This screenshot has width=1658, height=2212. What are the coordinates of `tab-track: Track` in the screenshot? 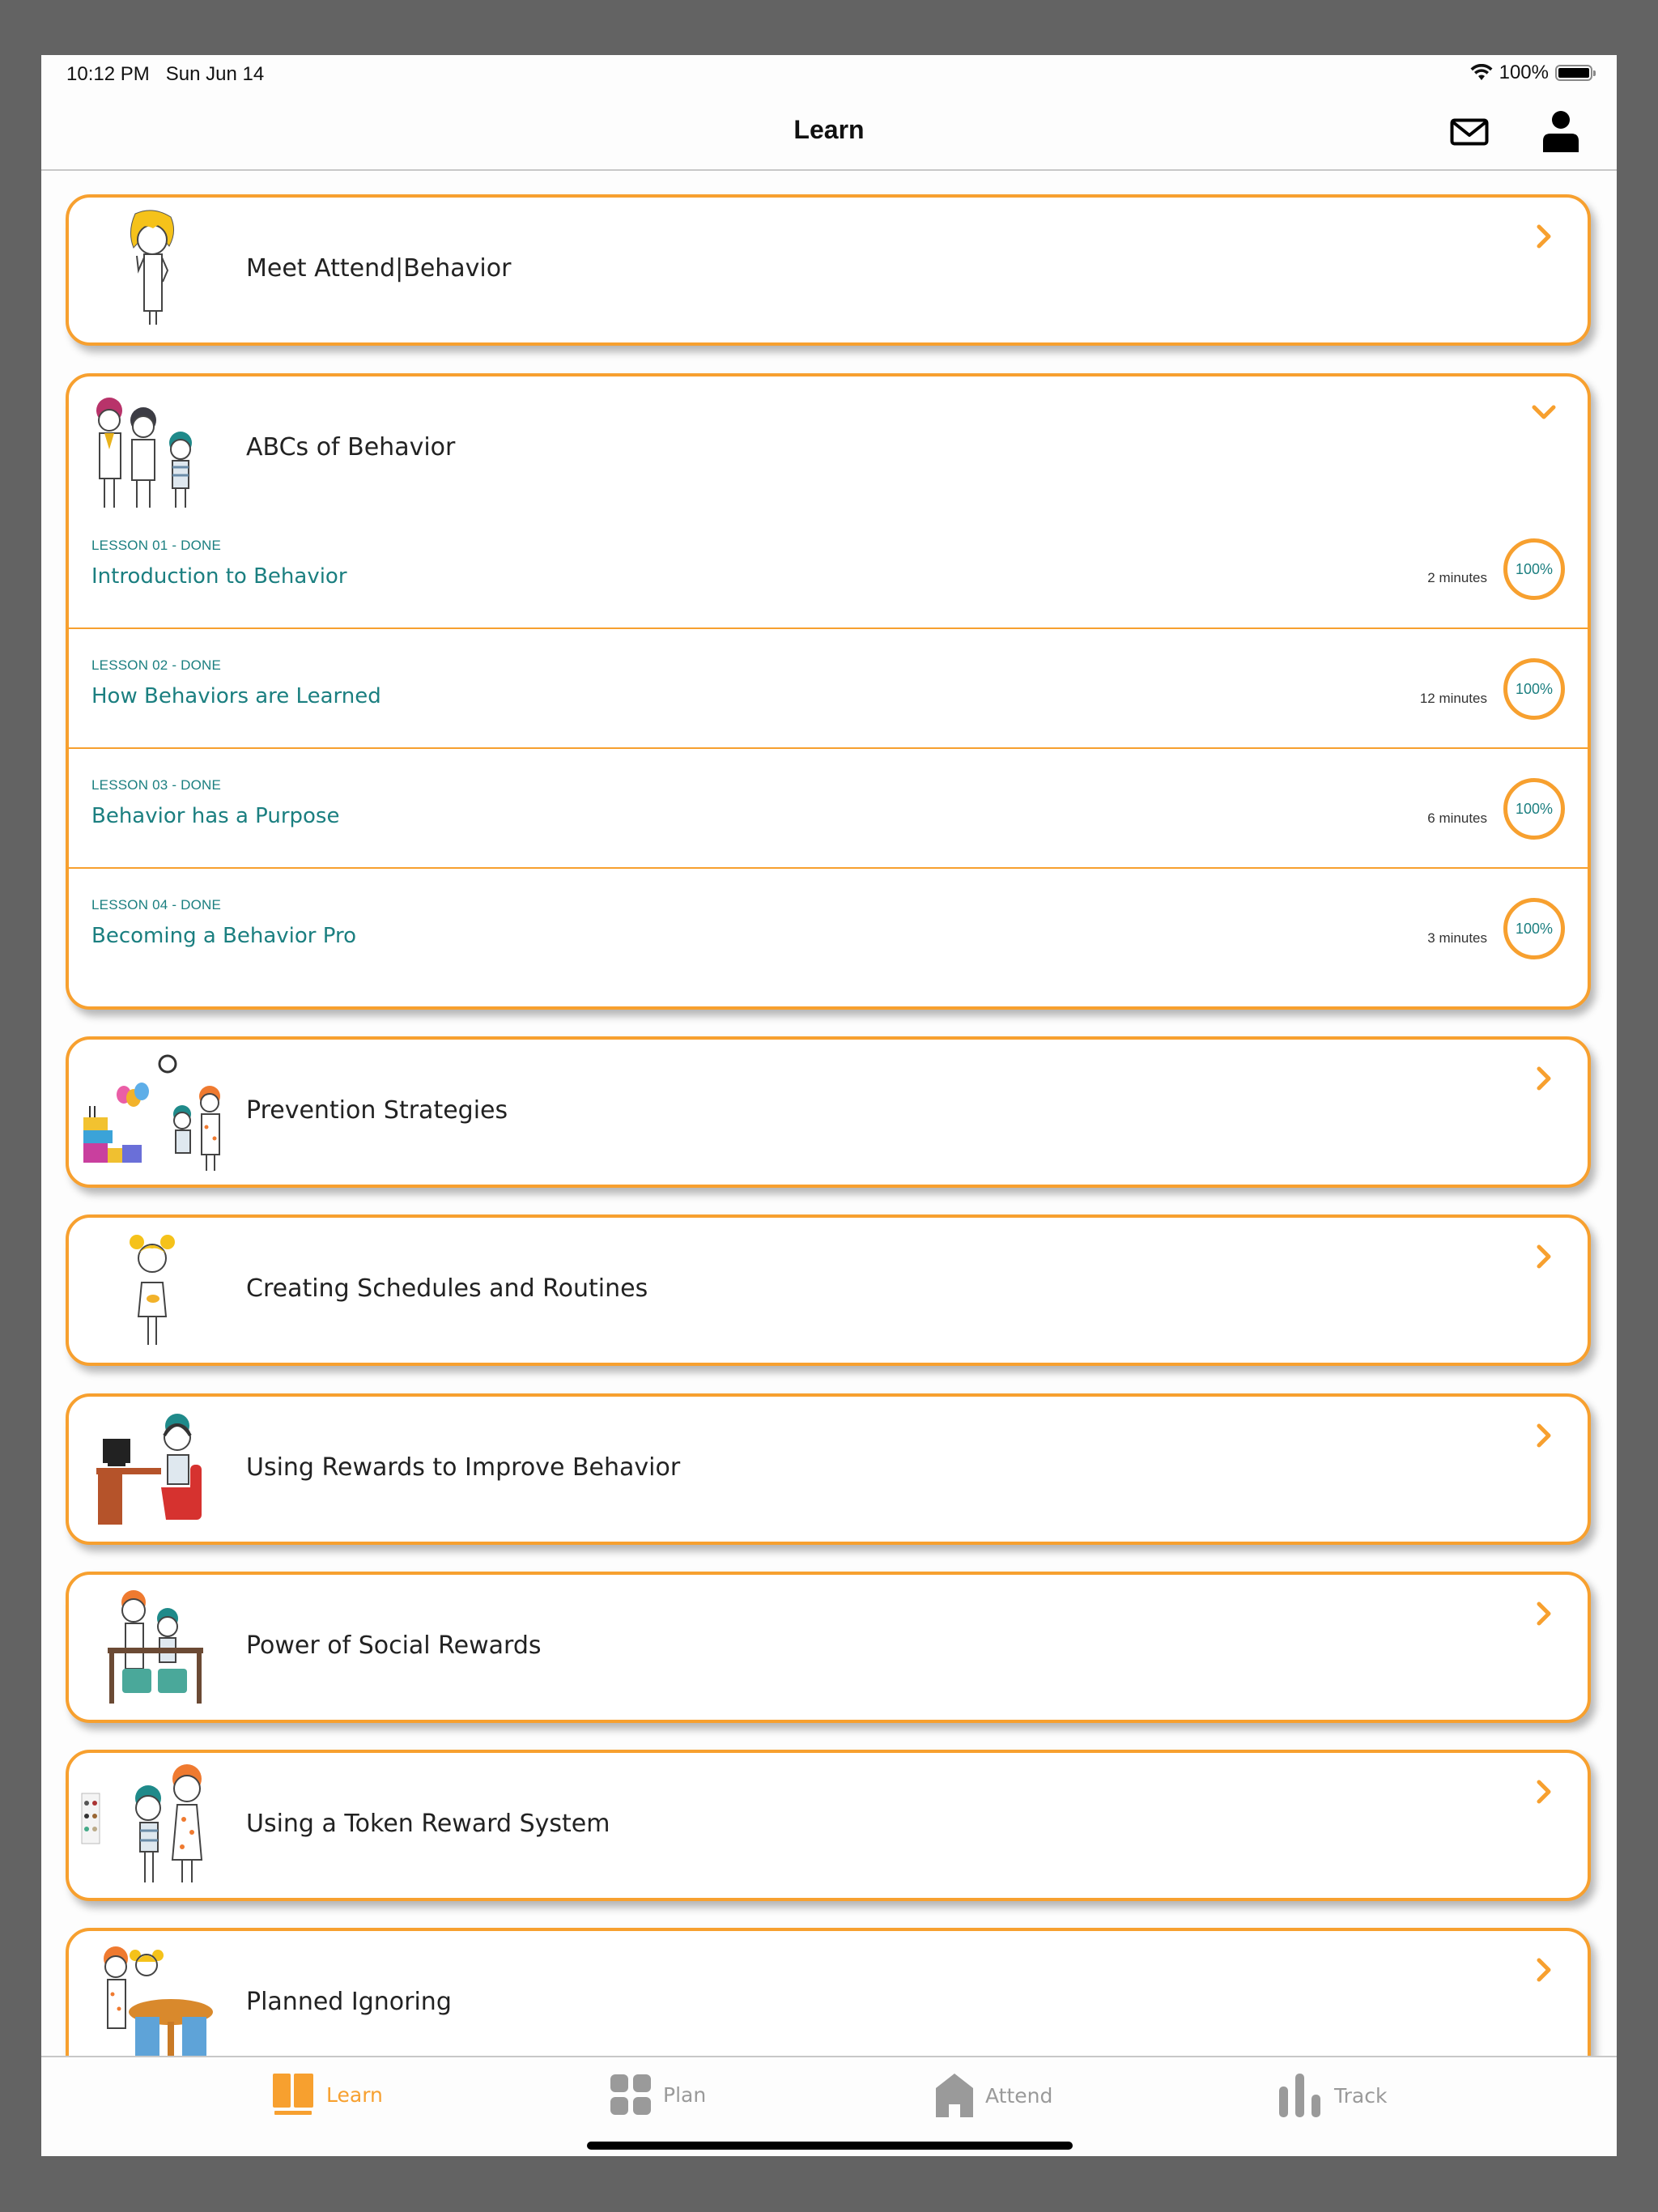 It's located at (1332, 2096).